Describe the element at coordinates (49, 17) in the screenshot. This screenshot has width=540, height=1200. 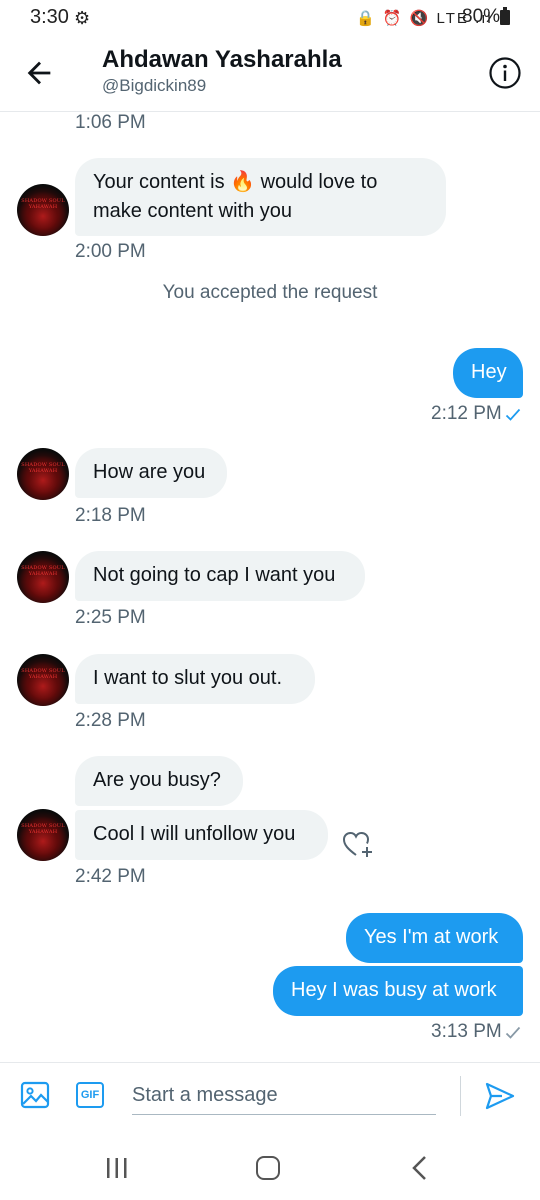
I see `status-time: 3:30` at that location.